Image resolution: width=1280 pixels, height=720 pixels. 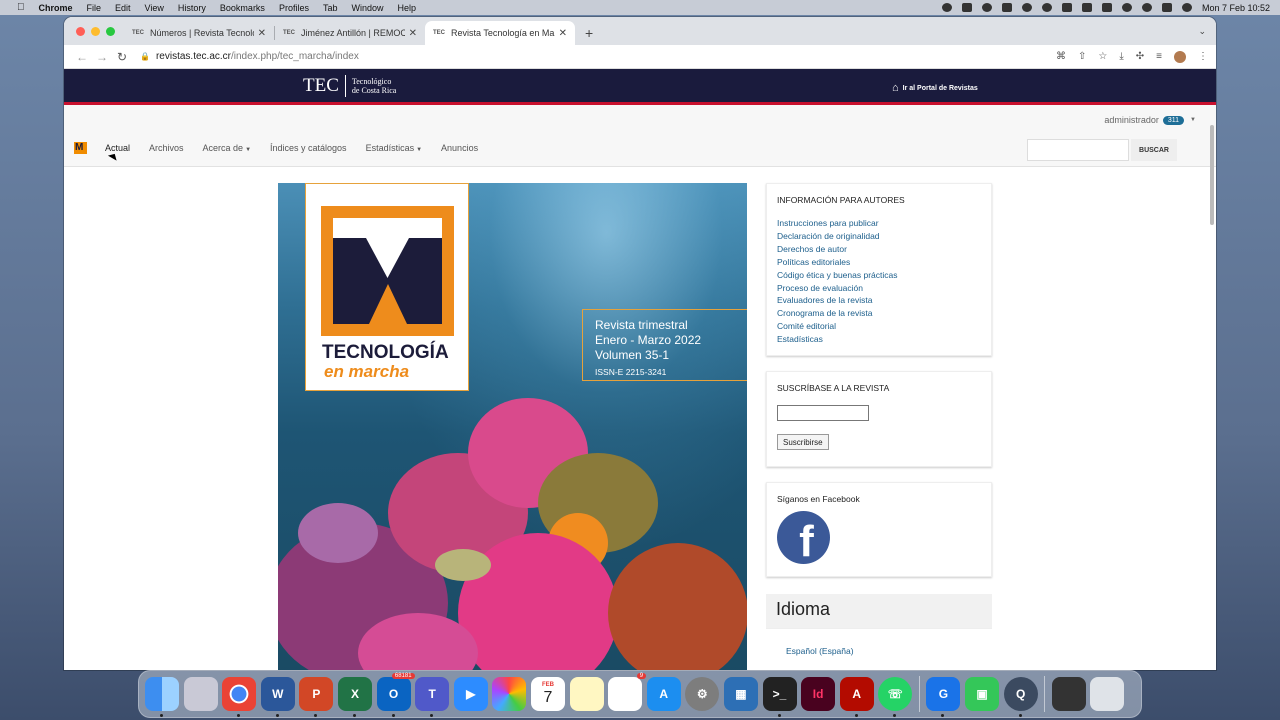 I want to click on photos-icon, so click(x=509, y=694).